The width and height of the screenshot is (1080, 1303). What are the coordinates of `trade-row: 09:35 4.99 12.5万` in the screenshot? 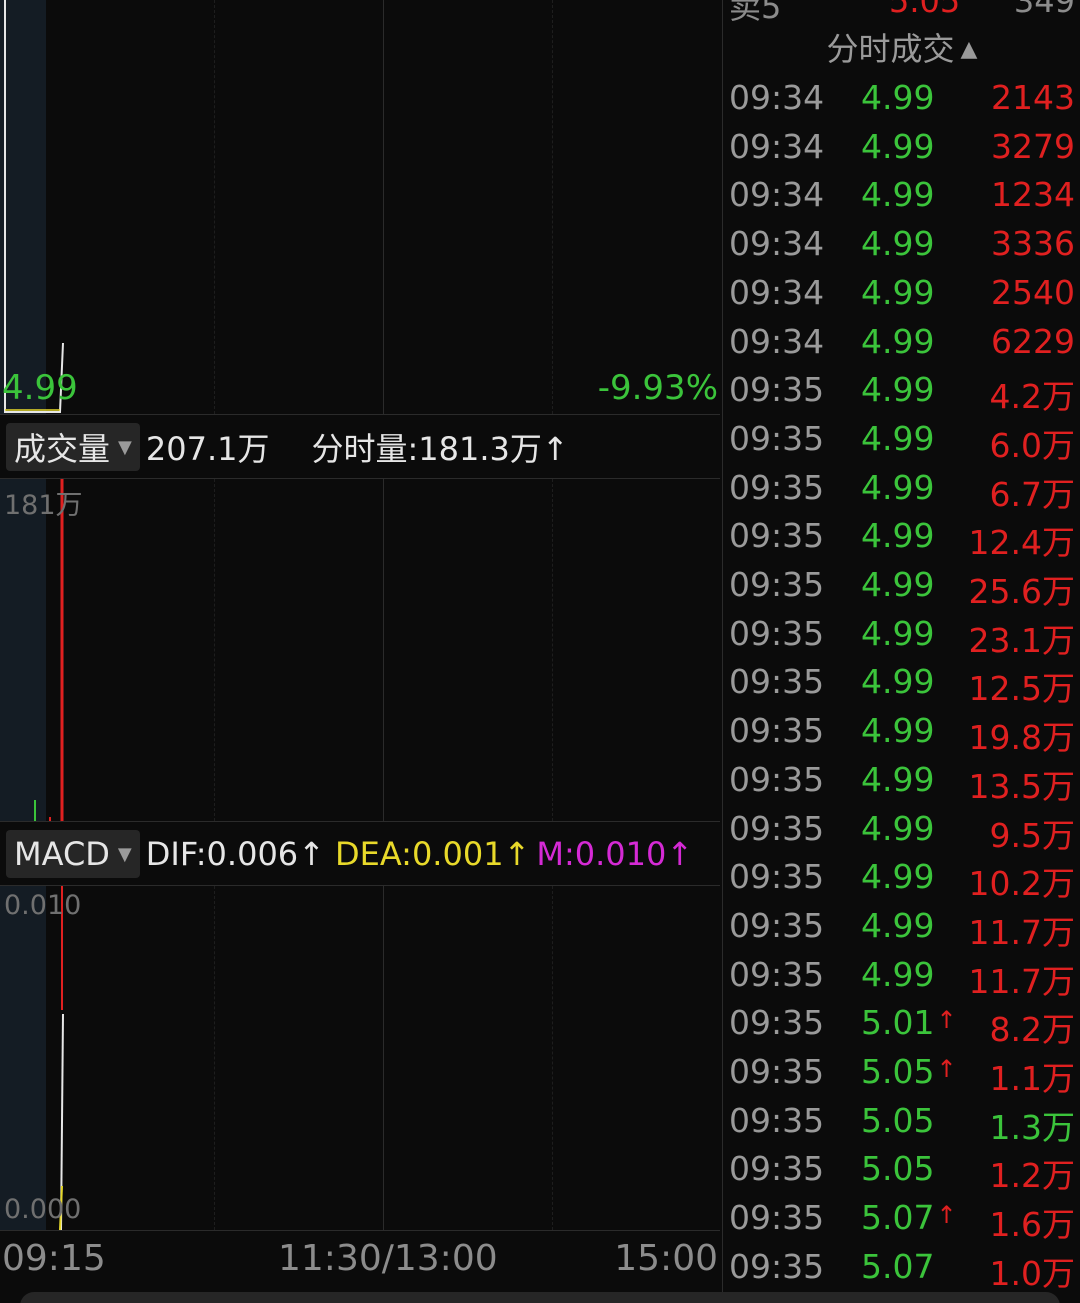 It's located at (901, 684).